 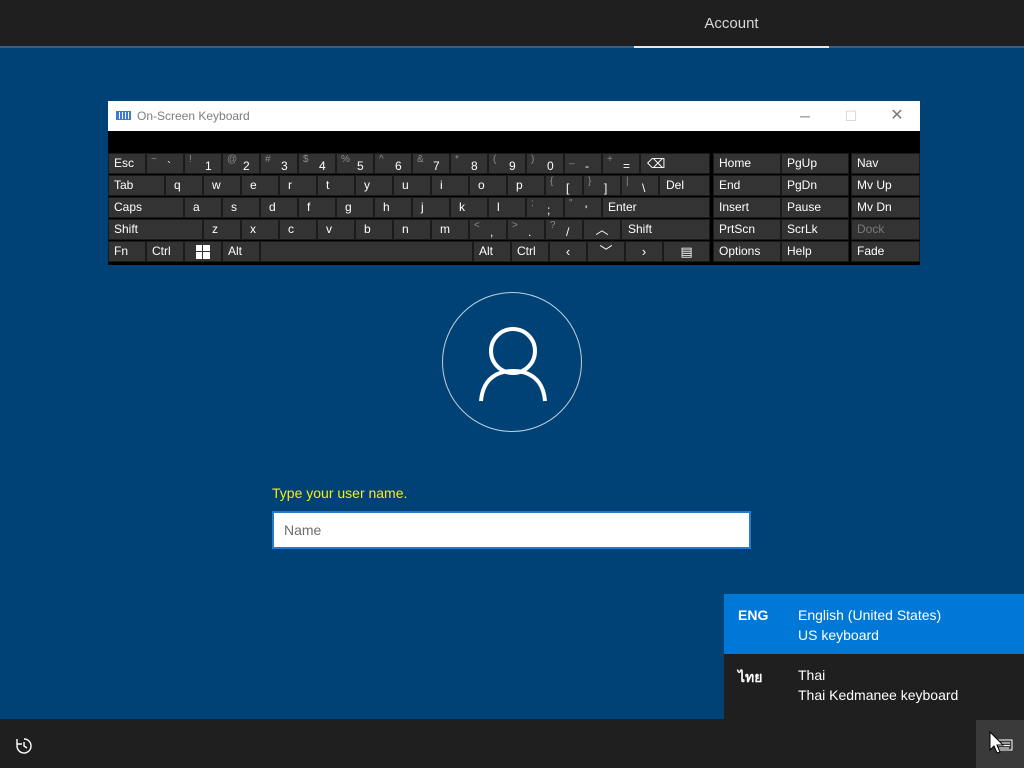 I want to click on key-tab: Tab, so click(x=136, y=185).